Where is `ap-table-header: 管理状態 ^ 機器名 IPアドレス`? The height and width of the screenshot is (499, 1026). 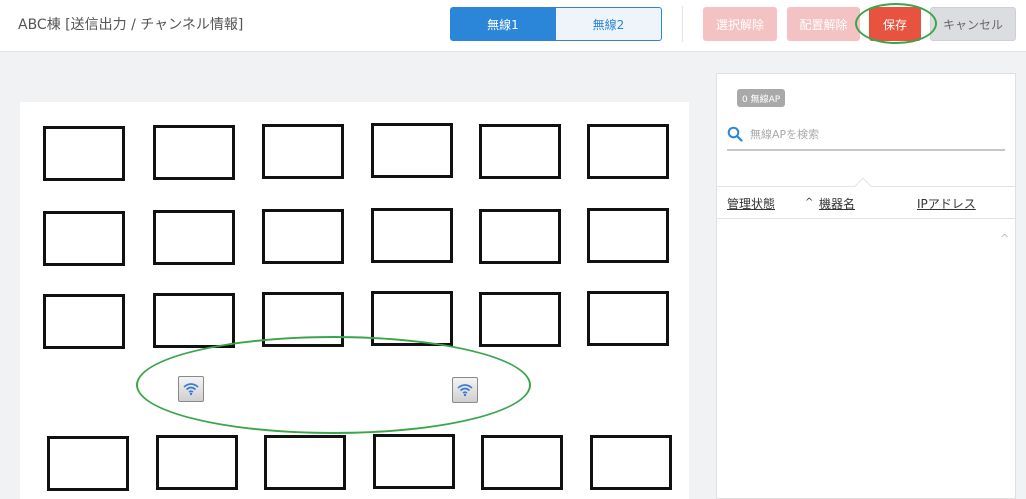 ap-table-header: 管理状態 ^ 機器名 IPアドレス is located at coordinates (866, 198).